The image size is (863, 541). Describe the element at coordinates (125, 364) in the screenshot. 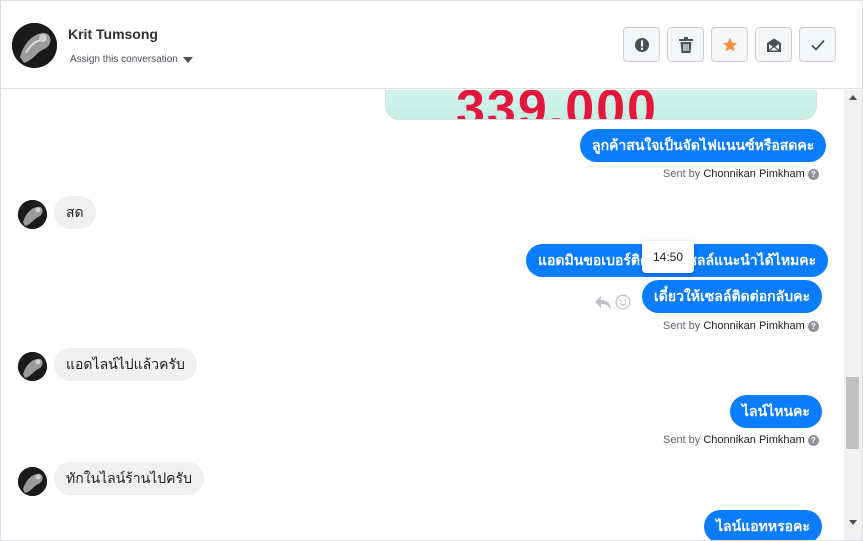

I see `incoming-message: แอดไลน์ไปแล้วครับ` at that location.